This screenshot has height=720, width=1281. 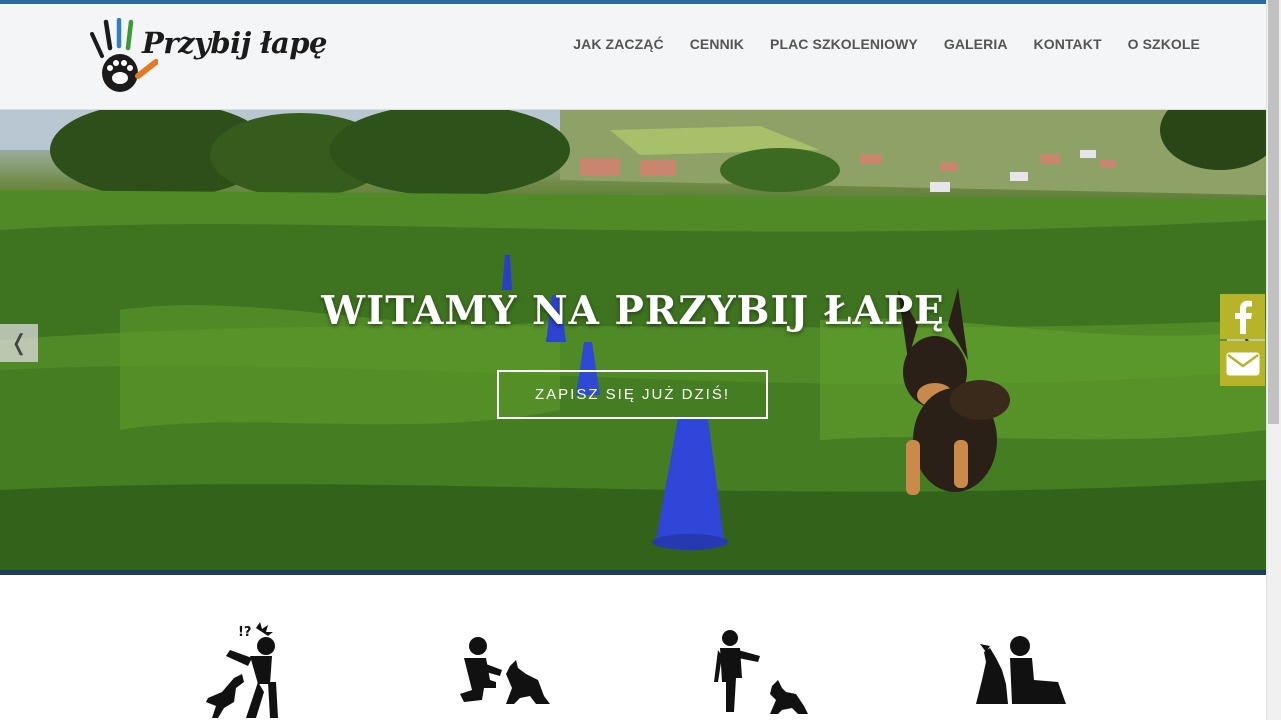 What do you see at coordinates (632, 394) in the screenshot?
I see `signup-button: ZAPISZ SIĘ JUŻ DZIŚ!` at bounding box center [632, 394].